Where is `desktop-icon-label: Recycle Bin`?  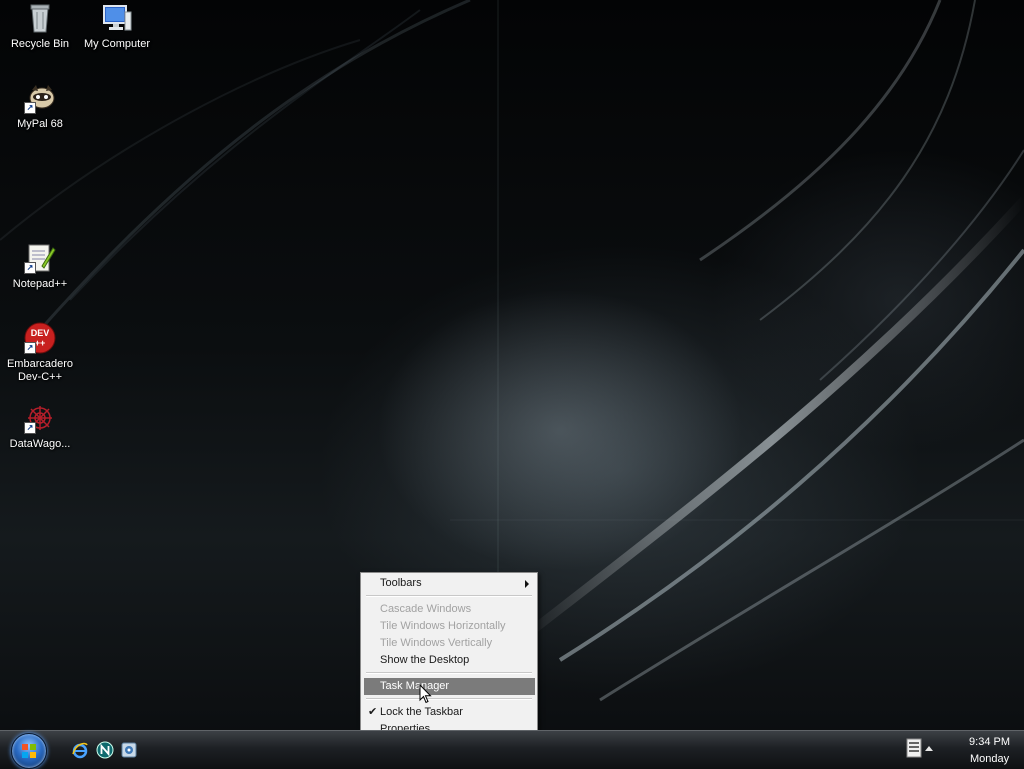
desktop-icon-label: Recycle Bin is located at coordinates (40, 44).